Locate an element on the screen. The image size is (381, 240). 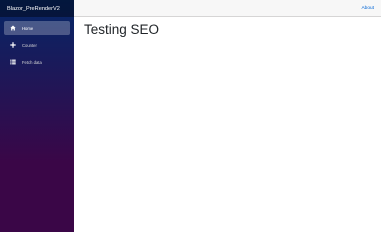
sidebar-item-label: Counter is located at coordinates (29, 45).